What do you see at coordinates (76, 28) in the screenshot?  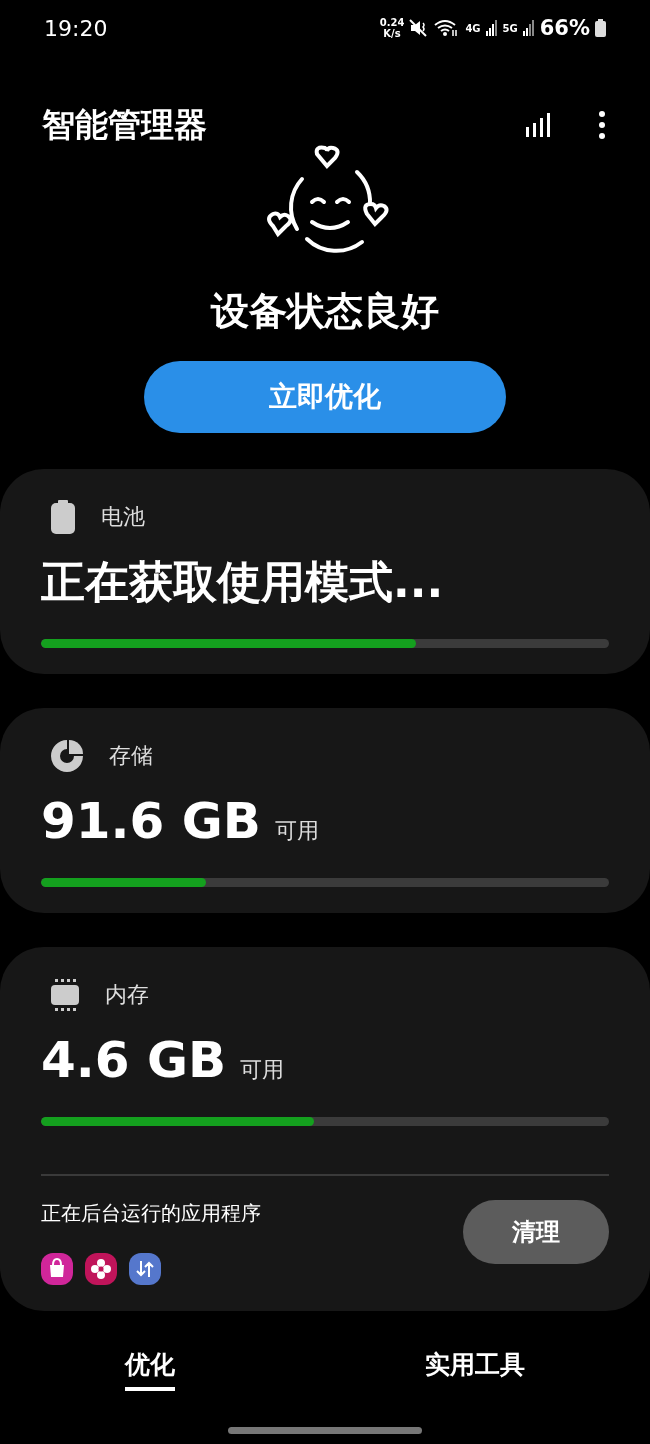 I see `clock: 19:20` at bounding box center [76, 28].